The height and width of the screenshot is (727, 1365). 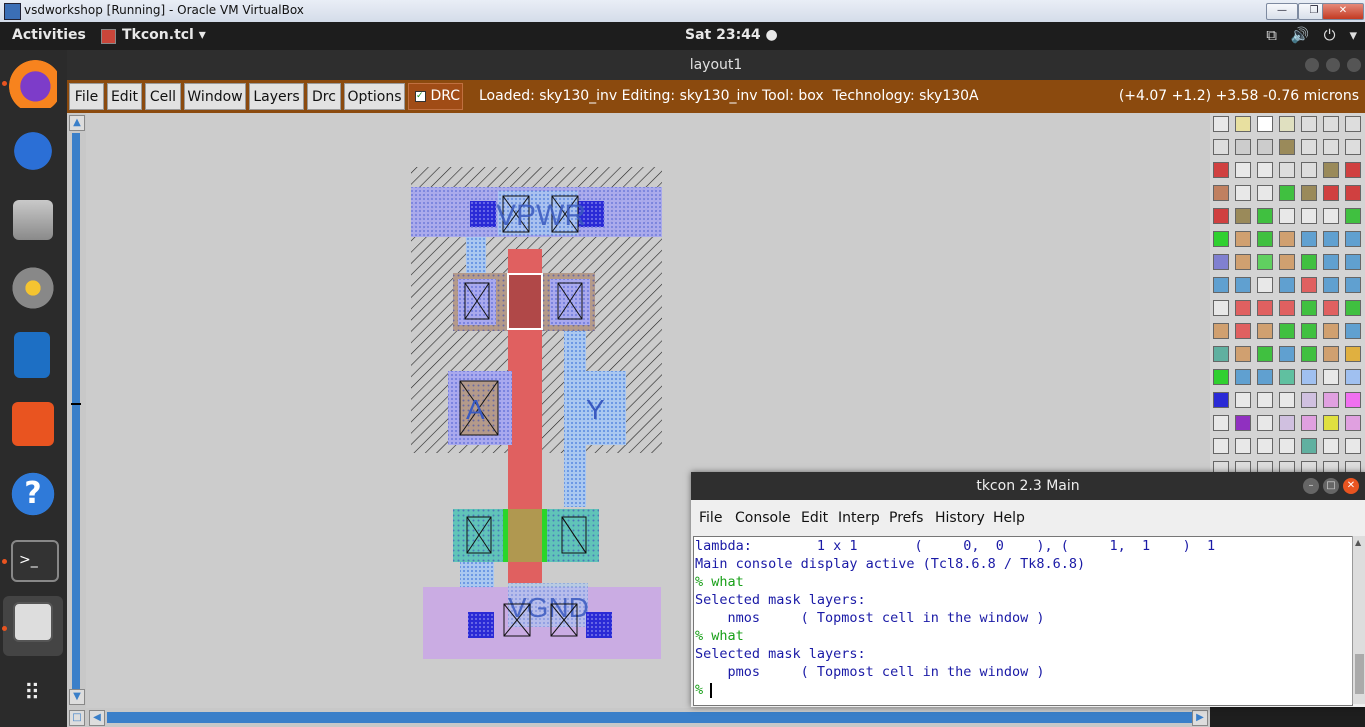 I want to click on menu-file: File, so click(x=86, y=96).